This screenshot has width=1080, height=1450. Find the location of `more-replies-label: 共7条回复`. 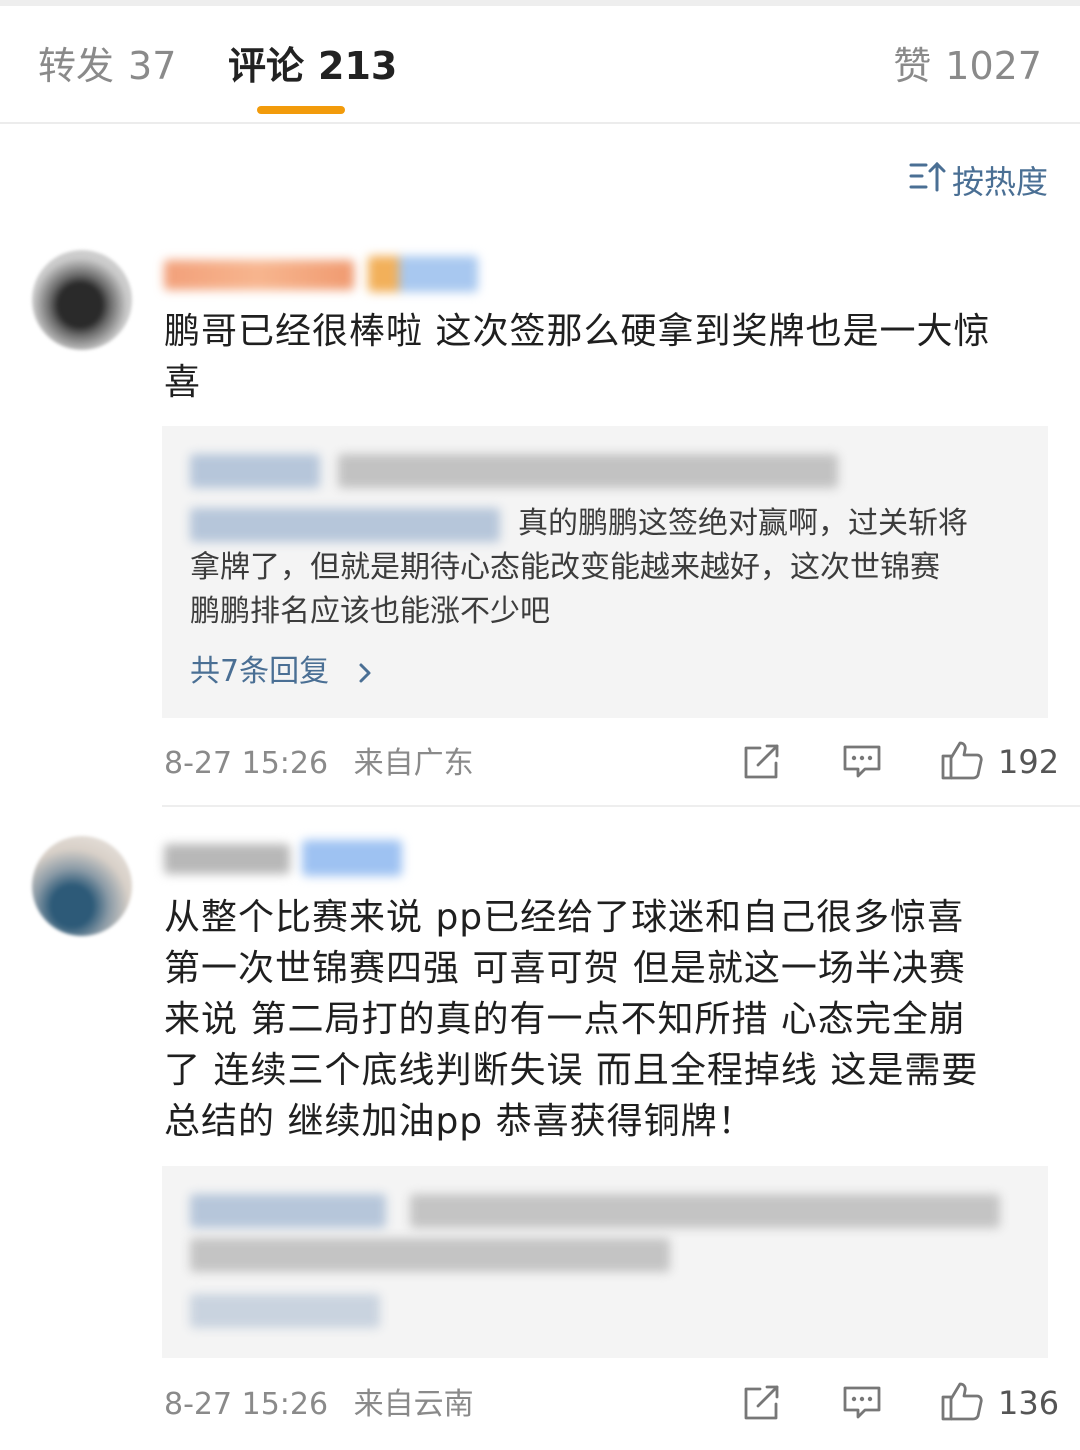

more-replies-label: 共7条回复 is located at coordinates (260, 671).